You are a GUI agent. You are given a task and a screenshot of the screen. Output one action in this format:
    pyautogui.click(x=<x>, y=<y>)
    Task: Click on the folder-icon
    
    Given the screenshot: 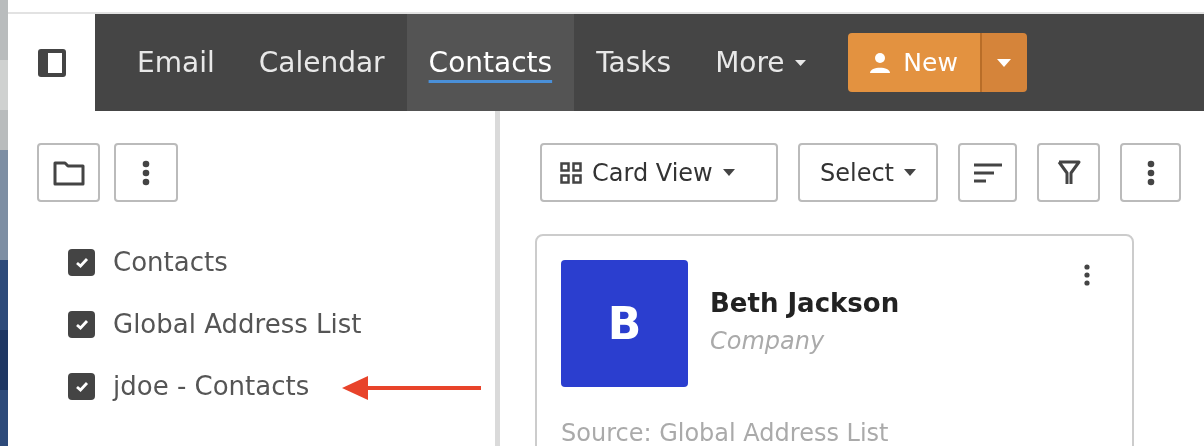 What is the action you would take?
    pyautogui.click(x=68, y=172)
    